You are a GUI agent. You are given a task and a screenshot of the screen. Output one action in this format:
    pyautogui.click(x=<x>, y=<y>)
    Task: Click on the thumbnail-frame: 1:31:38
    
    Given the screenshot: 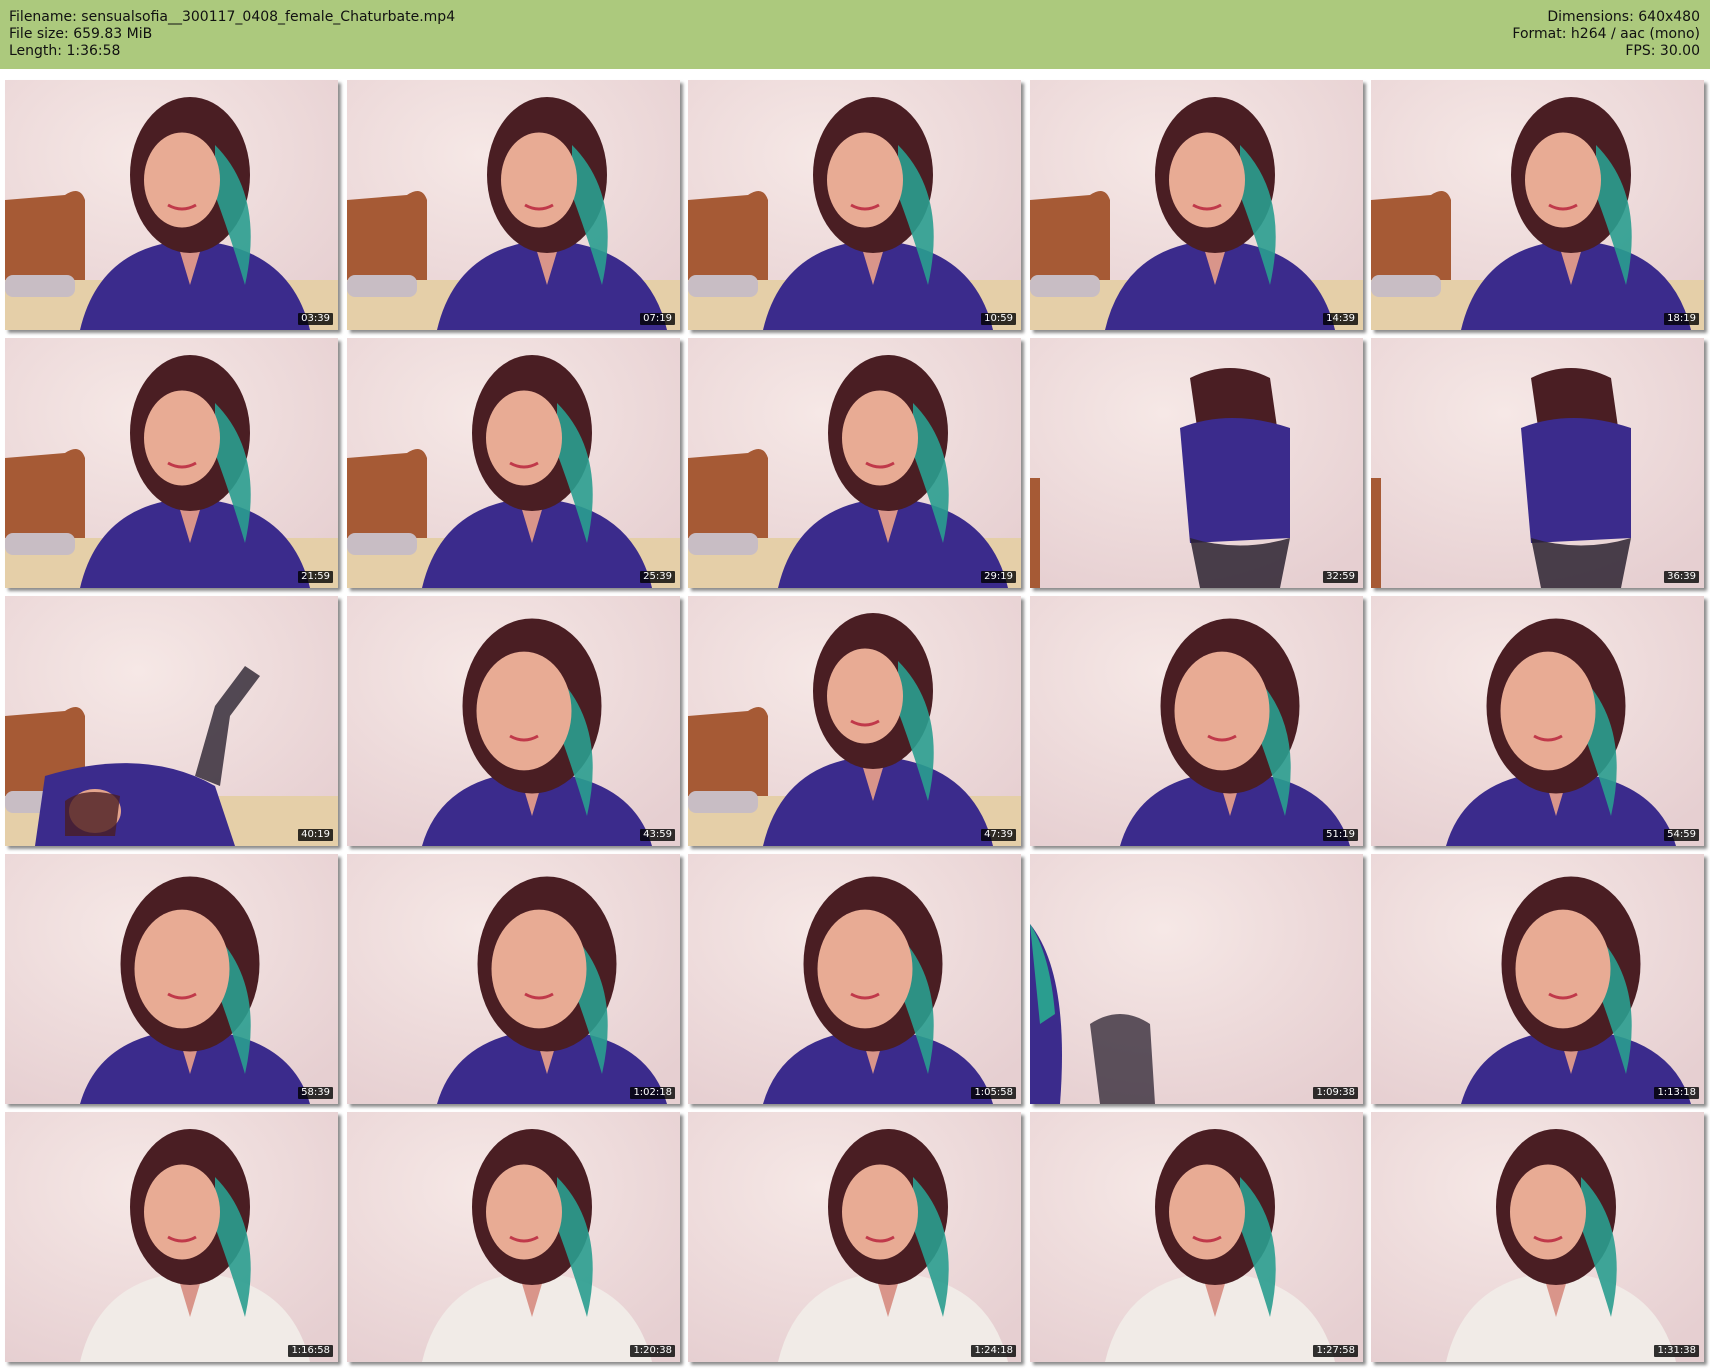 What is the action you would take?
    pyautogui.click(x=1537, y=1237)
    